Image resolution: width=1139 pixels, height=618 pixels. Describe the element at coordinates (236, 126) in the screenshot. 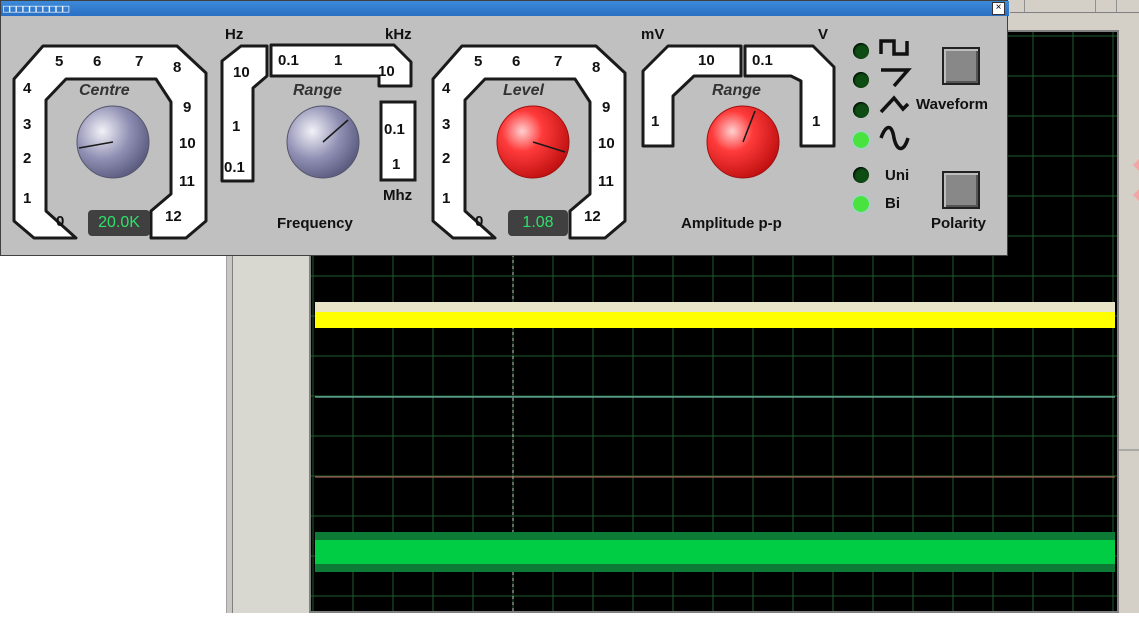

I see `freq-scale-hz-1: 1` at that location.